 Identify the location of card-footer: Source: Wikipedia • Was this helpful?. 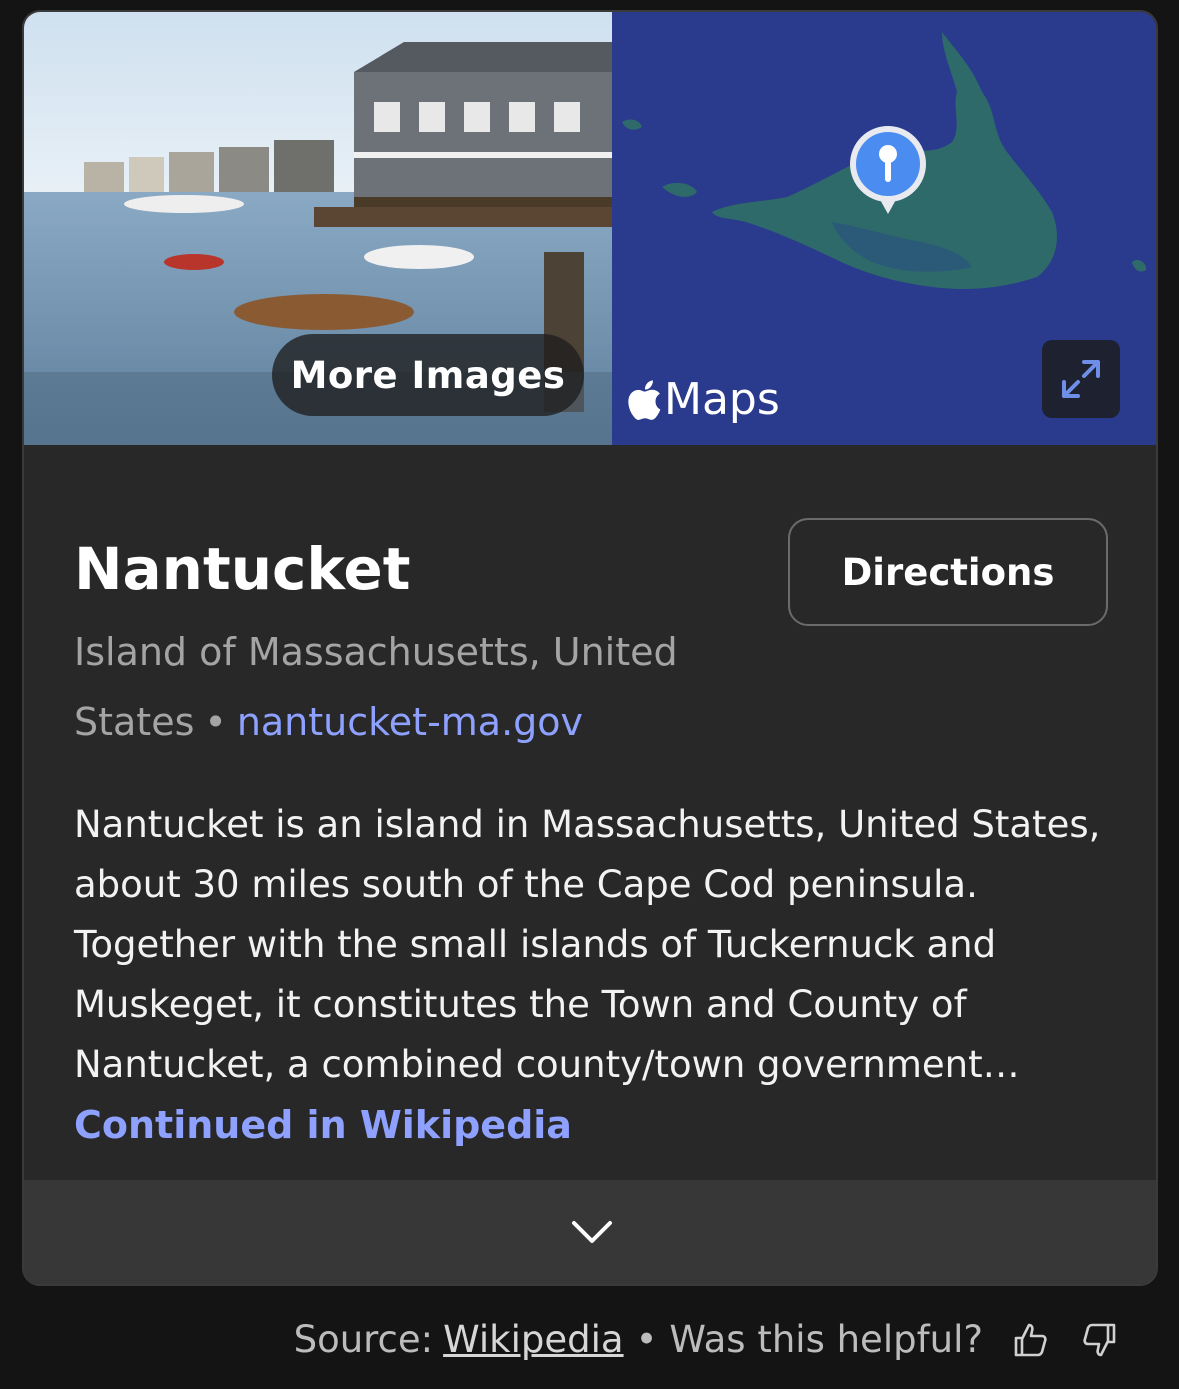
(706, 1339).